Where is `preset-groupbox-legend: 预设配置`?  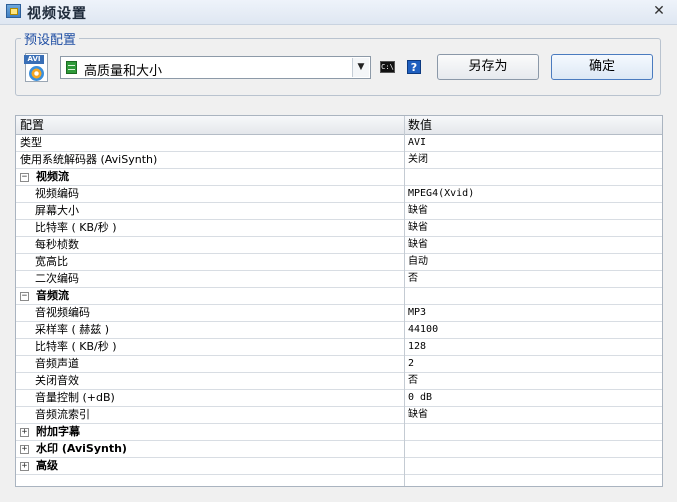 preset-groupbox-legend: 预设配置 is located at coordinates (50, 38).